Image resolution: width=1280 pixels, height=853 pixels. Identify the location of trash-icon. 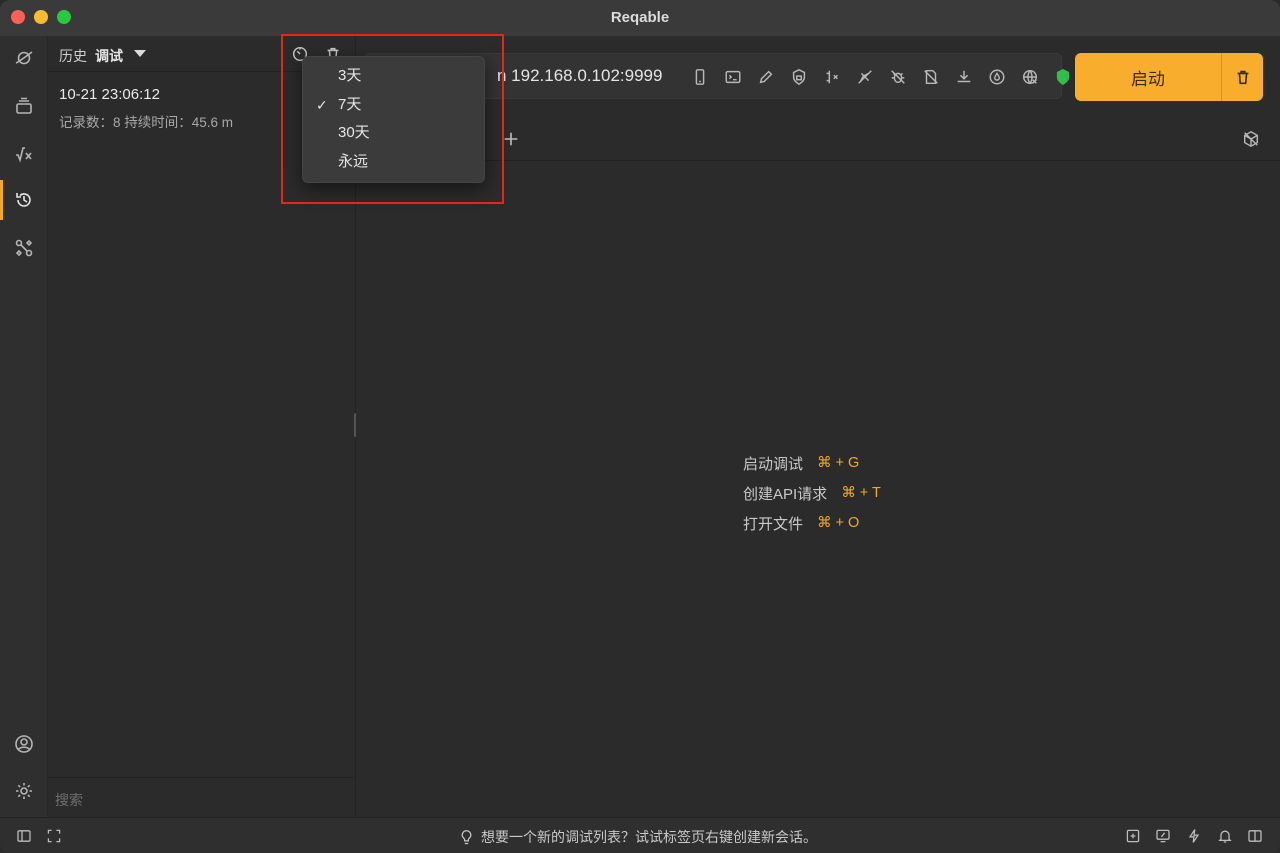
(1242, 77).